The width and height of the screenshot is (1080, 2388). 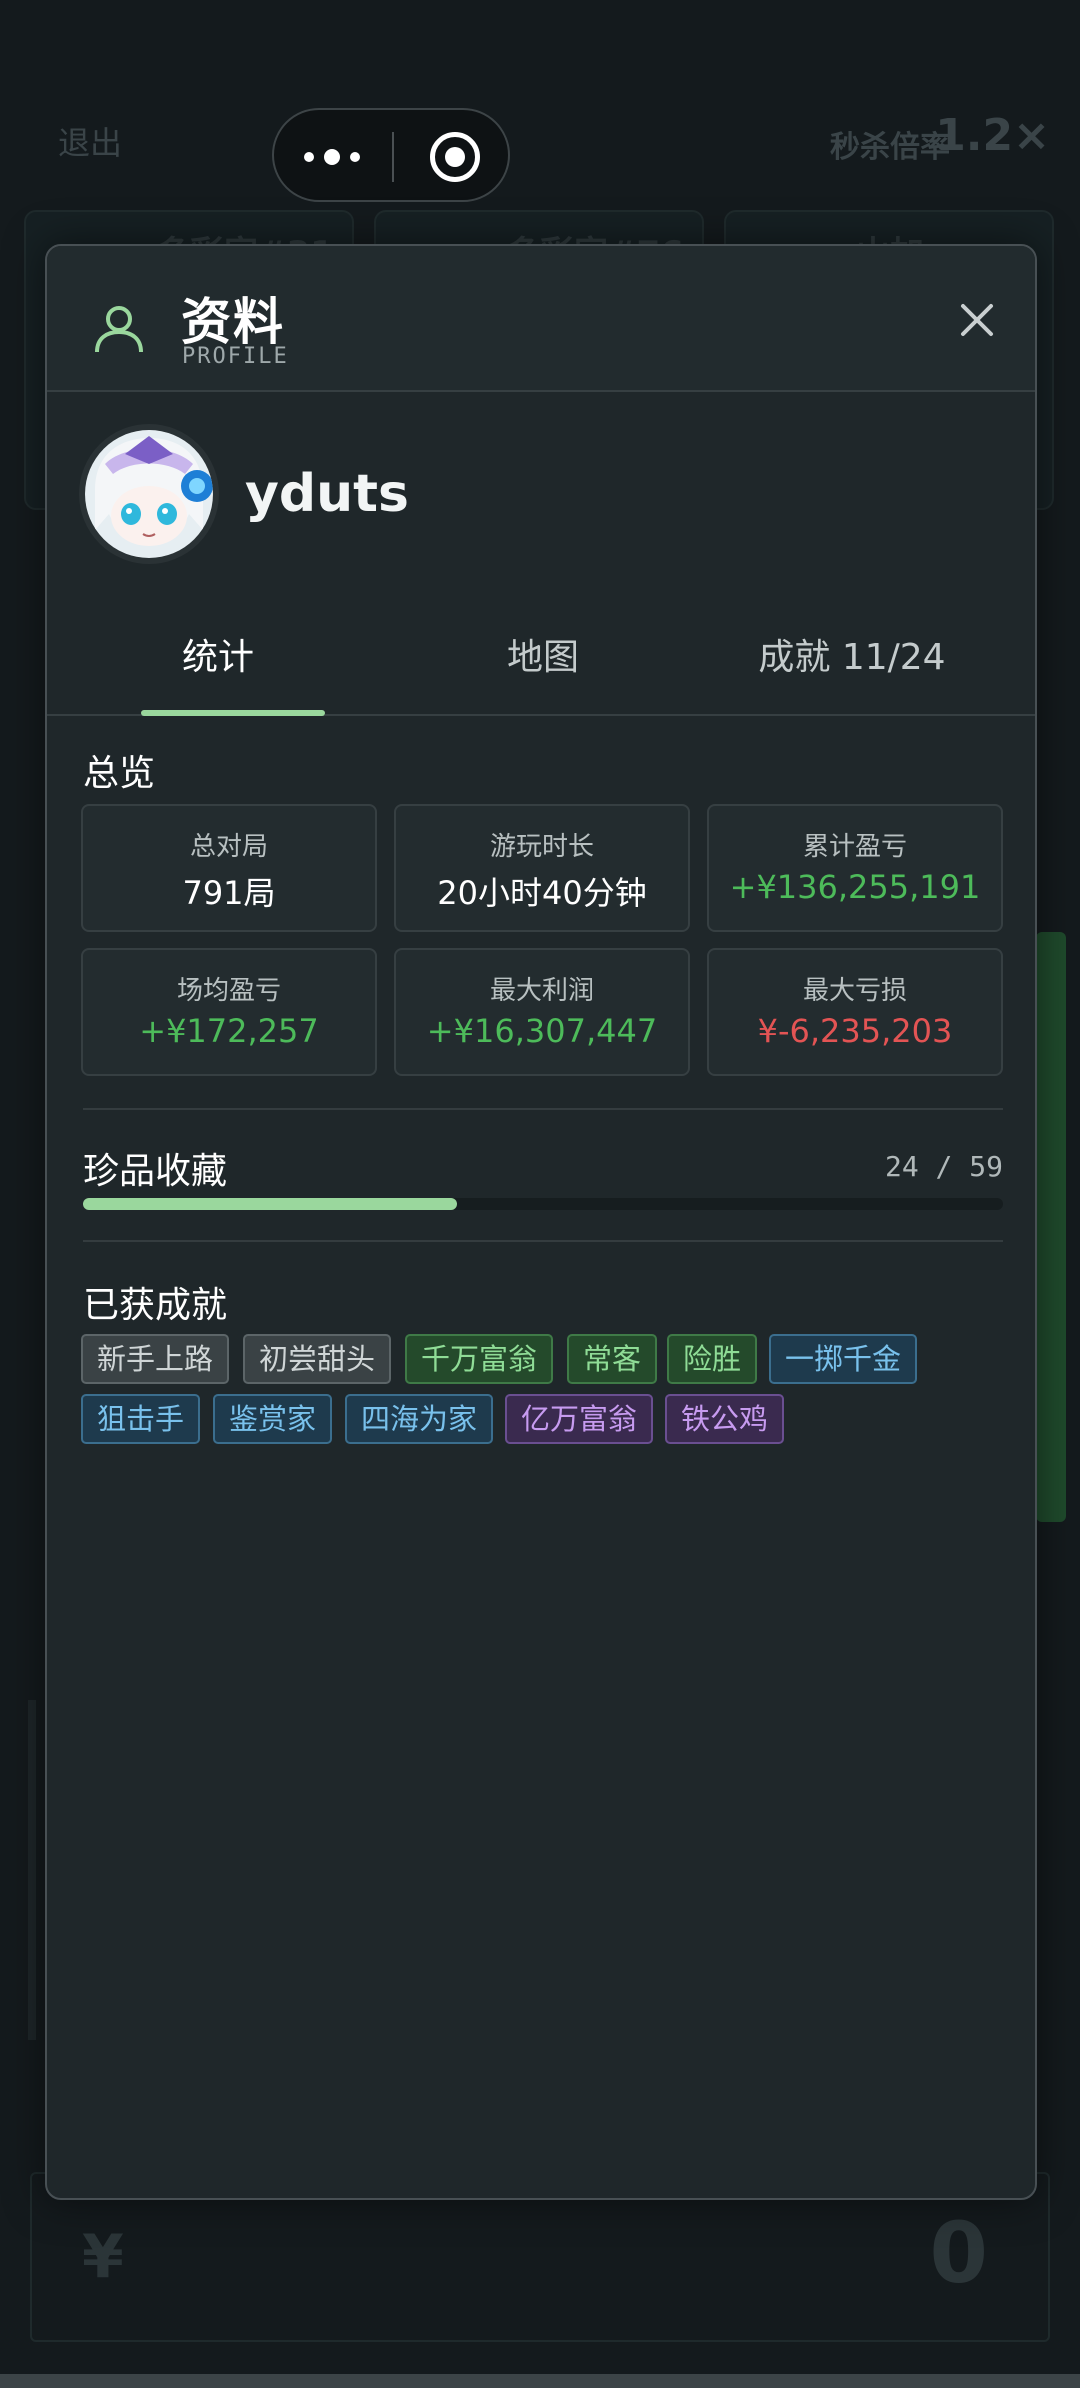 I want to click on stat-value: 20小时40分钟, so click(x=542, y=893).